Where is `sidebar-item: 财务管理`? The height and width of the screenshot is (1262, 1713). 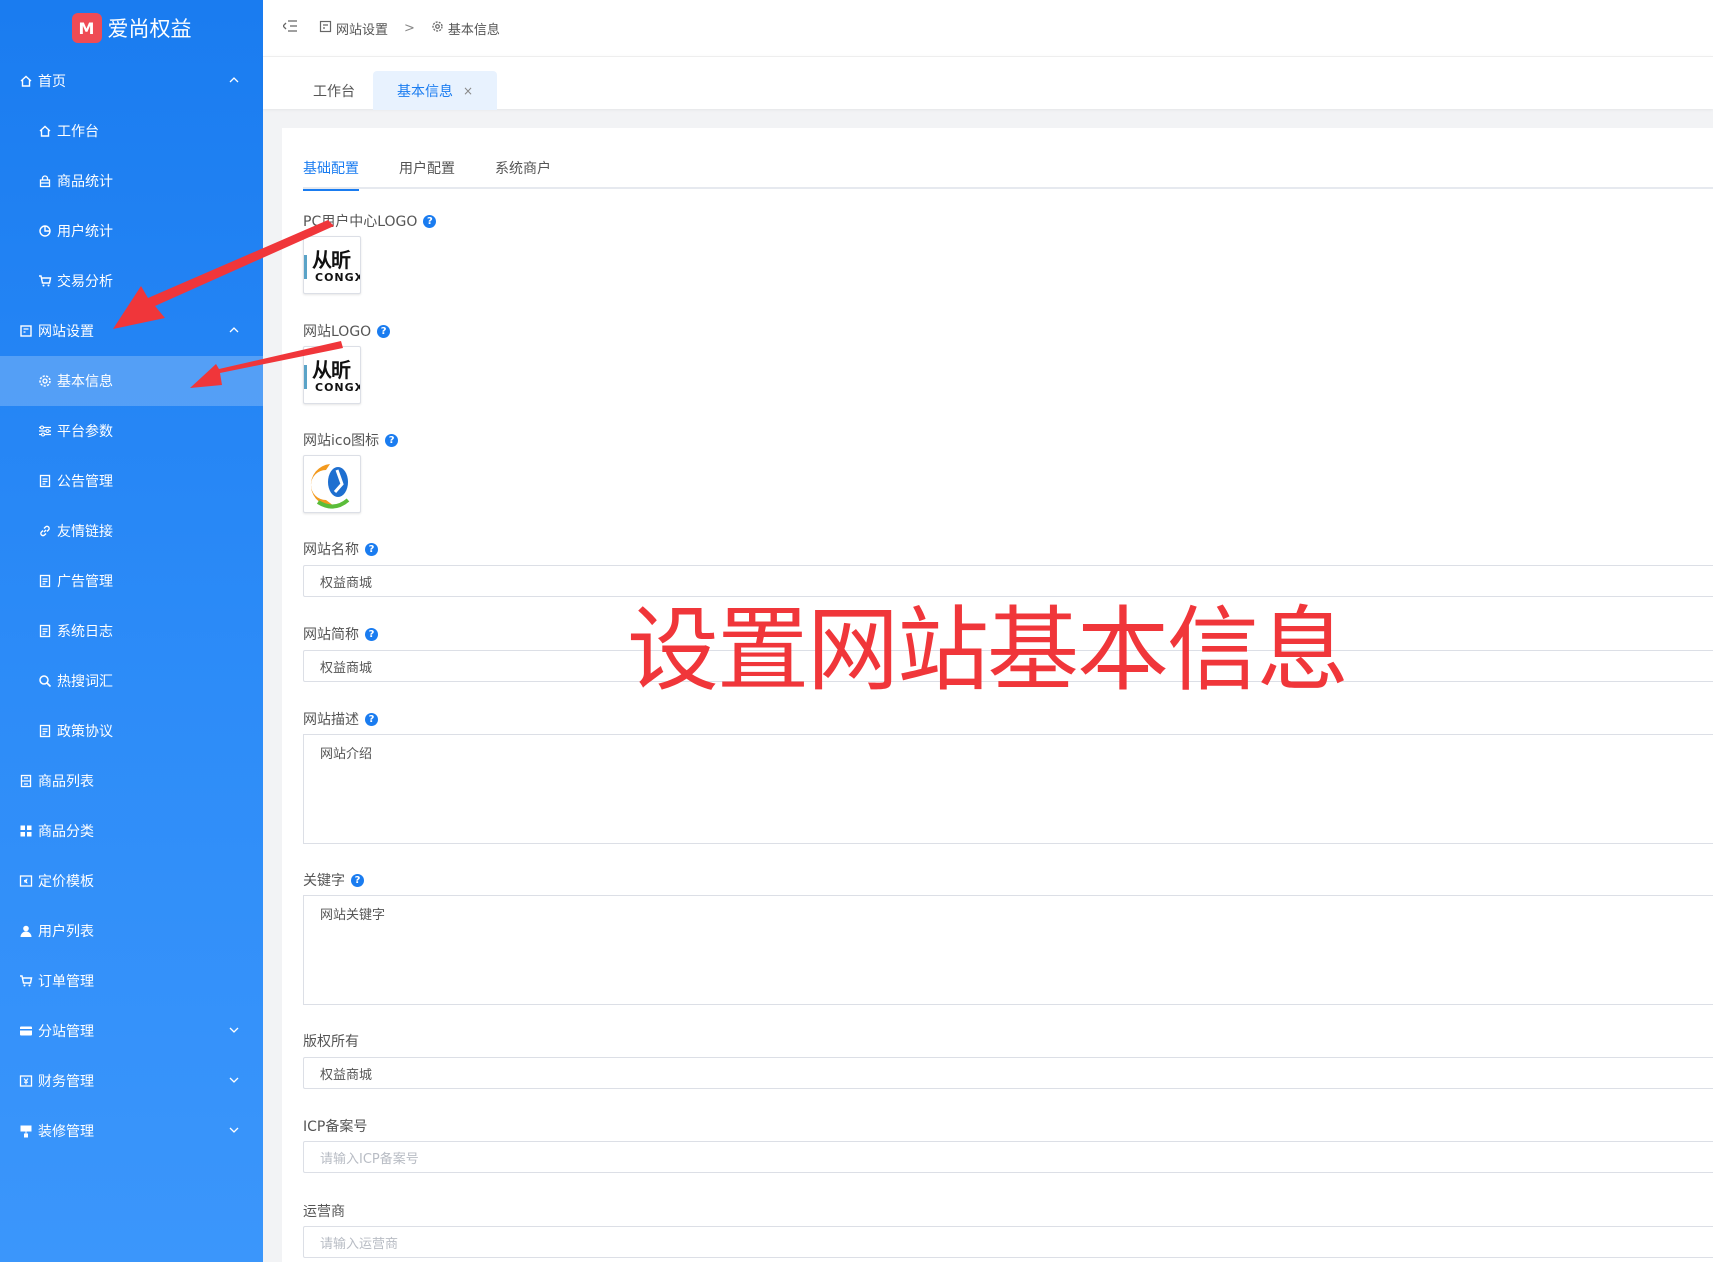 sidebar-item: 财务管理 is located at coordinates (131, 1081).